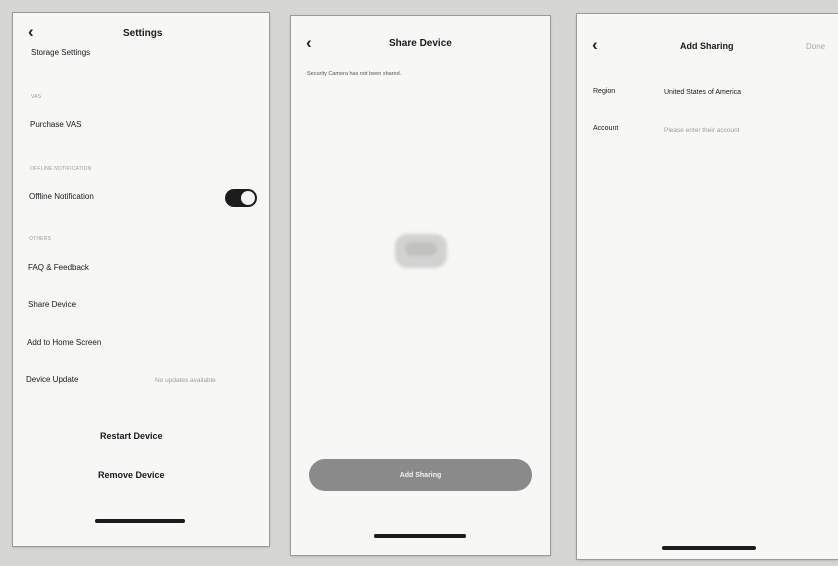 The width and height of the screenshot is (838, 566). I want to click on share-status-text: Security Camera has not been shared., so click(354, 74).